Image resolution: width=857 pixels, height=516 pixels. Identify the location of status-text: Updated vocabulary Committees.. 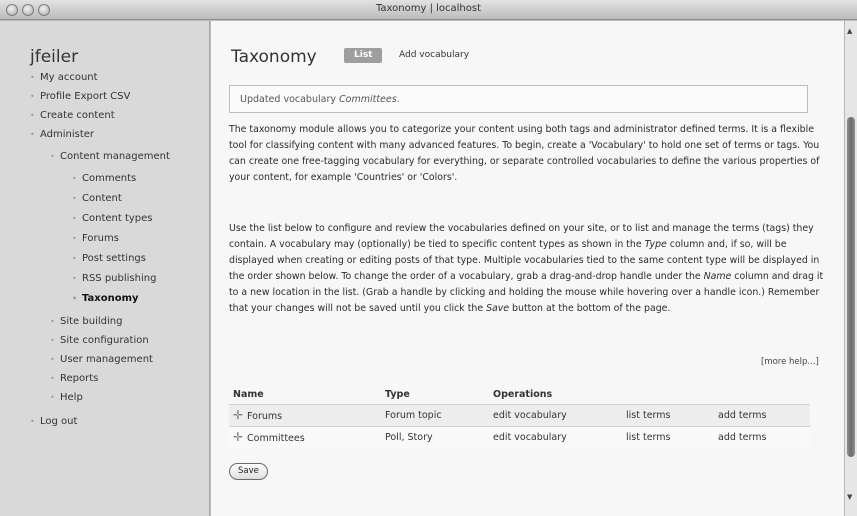
(320, 99).